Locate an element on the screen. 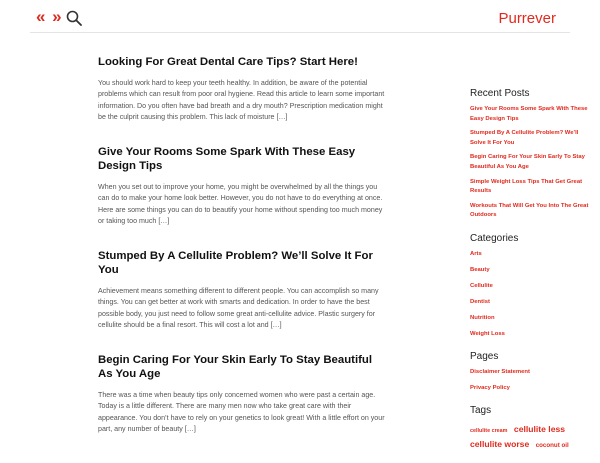 The width and height of the screenshot is (600, 463). widget-title-tags: Tags is located at coordinates (481, 410).